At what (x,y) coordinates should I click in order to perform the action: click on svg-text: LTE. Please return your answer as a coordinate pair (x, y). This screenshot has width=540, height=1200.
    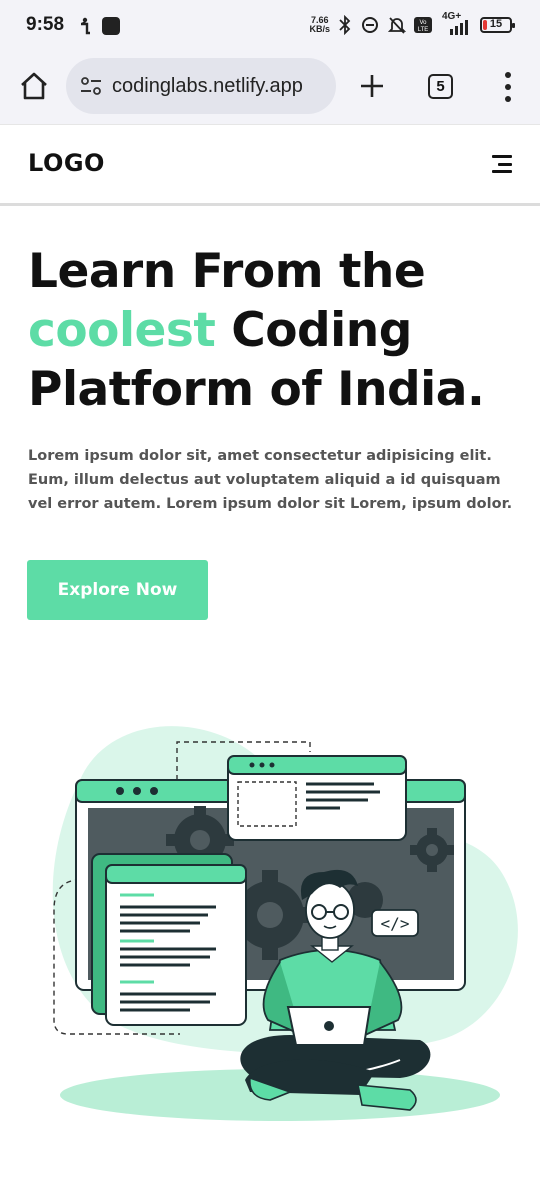
    Looking at the image, I should click on (423, 30).